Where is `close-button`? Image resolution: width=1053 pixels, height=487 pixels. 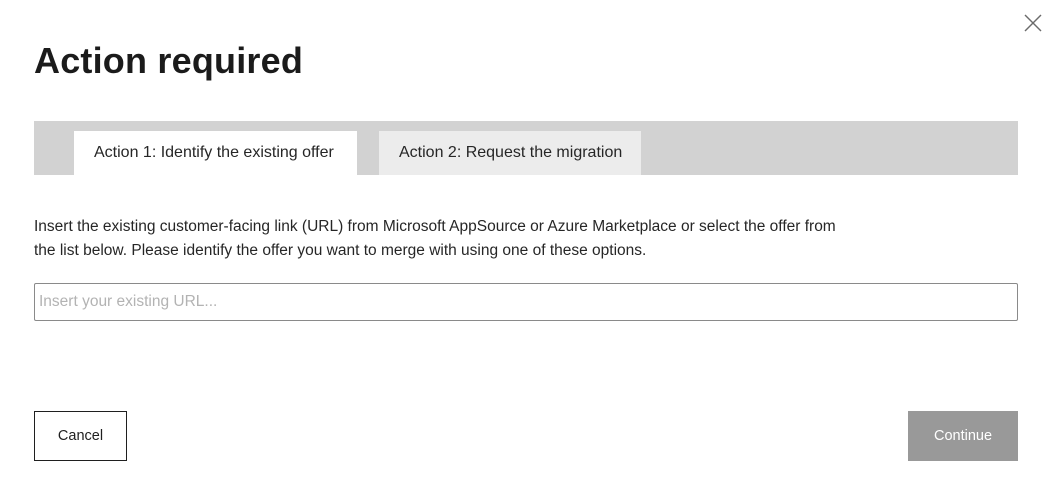 close-button is located at coordinates (1033, 23).